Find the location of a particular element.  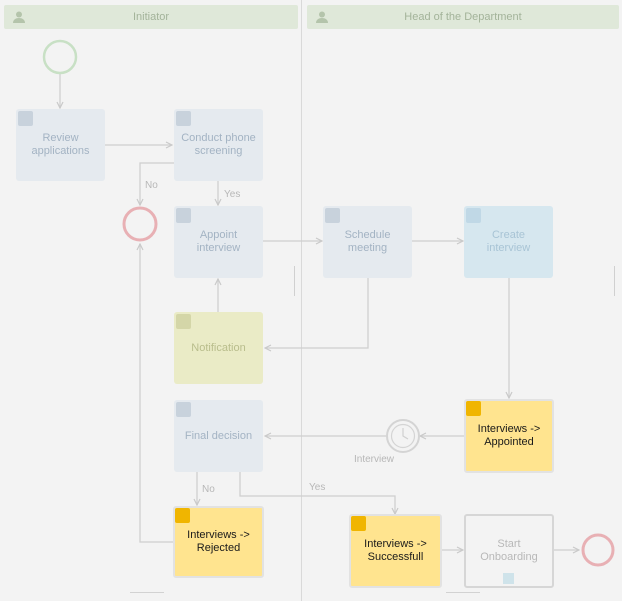

task-conduct-phone-screening: Conduct phone screening is located at coordinates (218, 145).